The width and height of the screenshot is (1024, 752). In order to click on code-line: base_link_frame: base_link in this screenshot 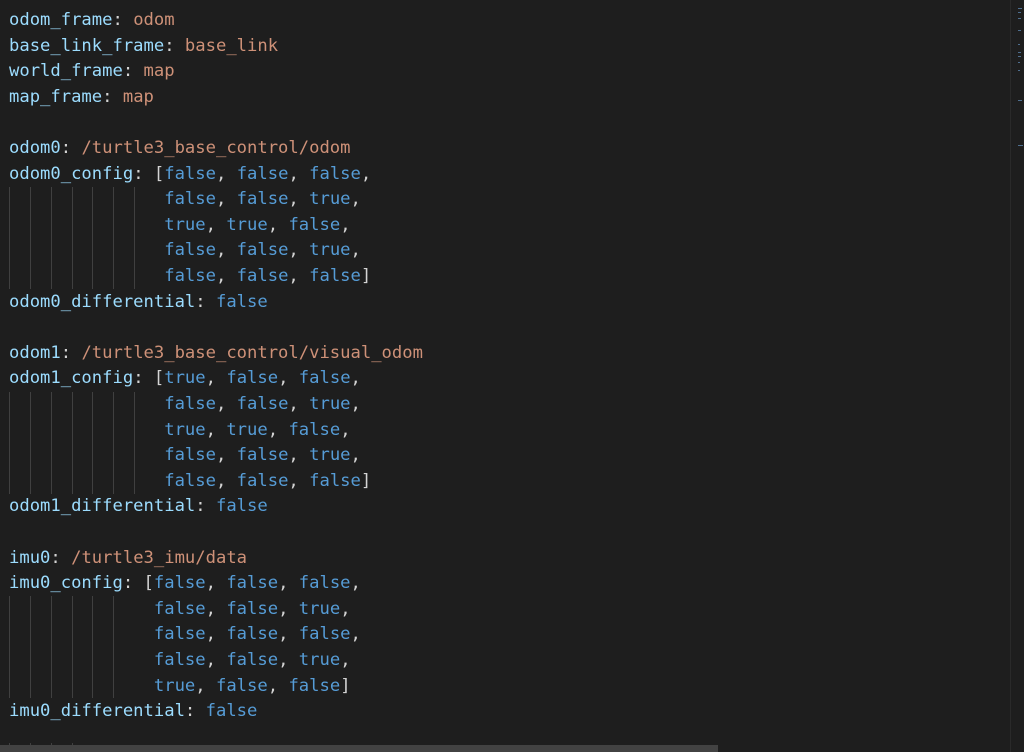, I will do `click(143, 47)`.